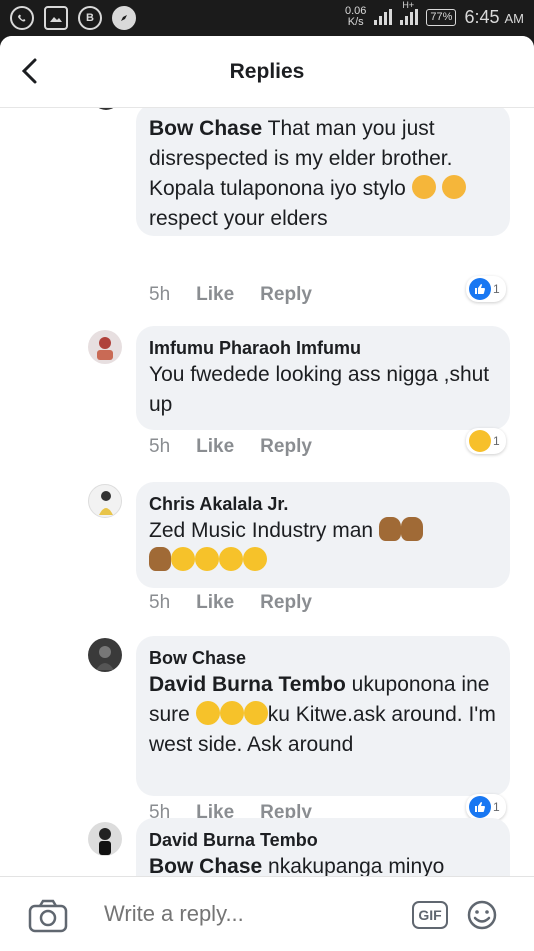 This screenshot has height=951, width=534. I want to click on clock: 6:45 AM, so click(494, 17).